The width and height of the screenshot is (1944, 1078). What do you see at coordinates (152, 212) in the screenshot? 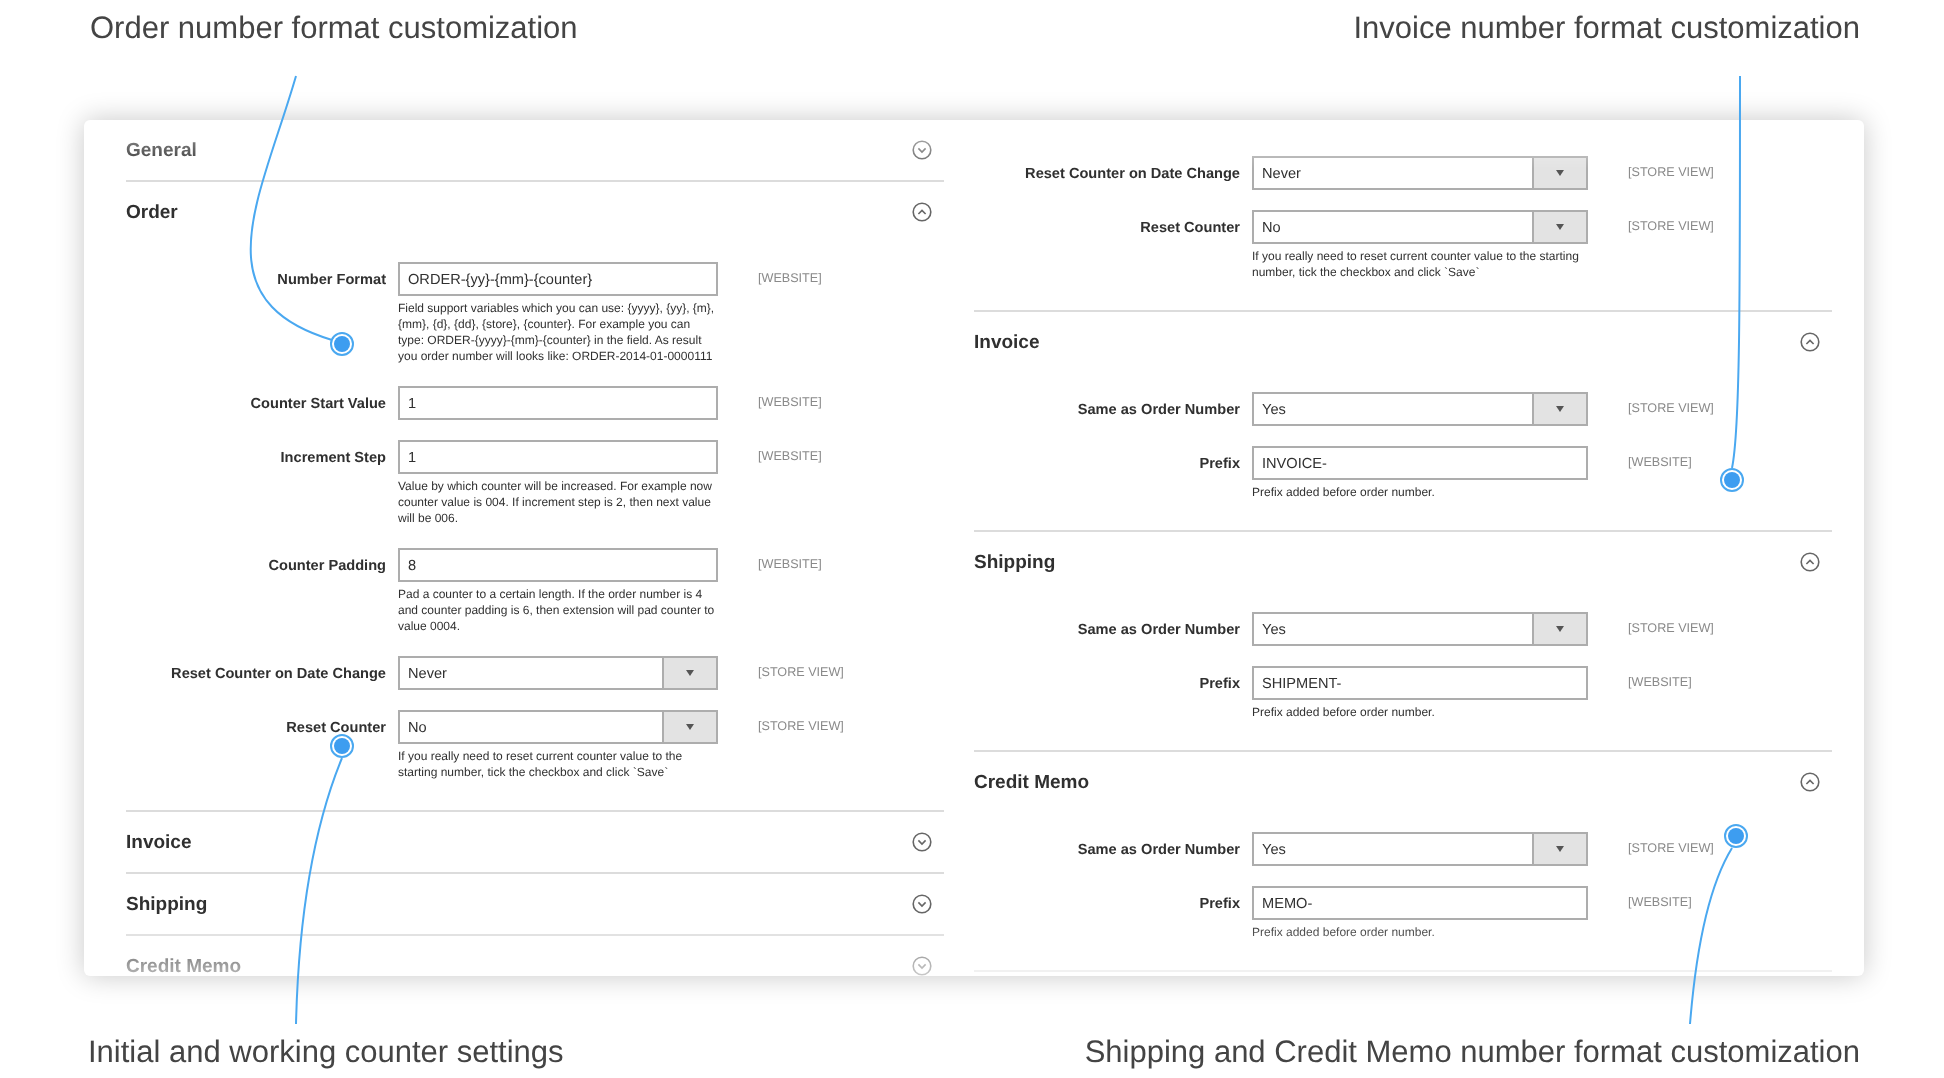
I see `section-title: Order` at bounding box center [152, 212].